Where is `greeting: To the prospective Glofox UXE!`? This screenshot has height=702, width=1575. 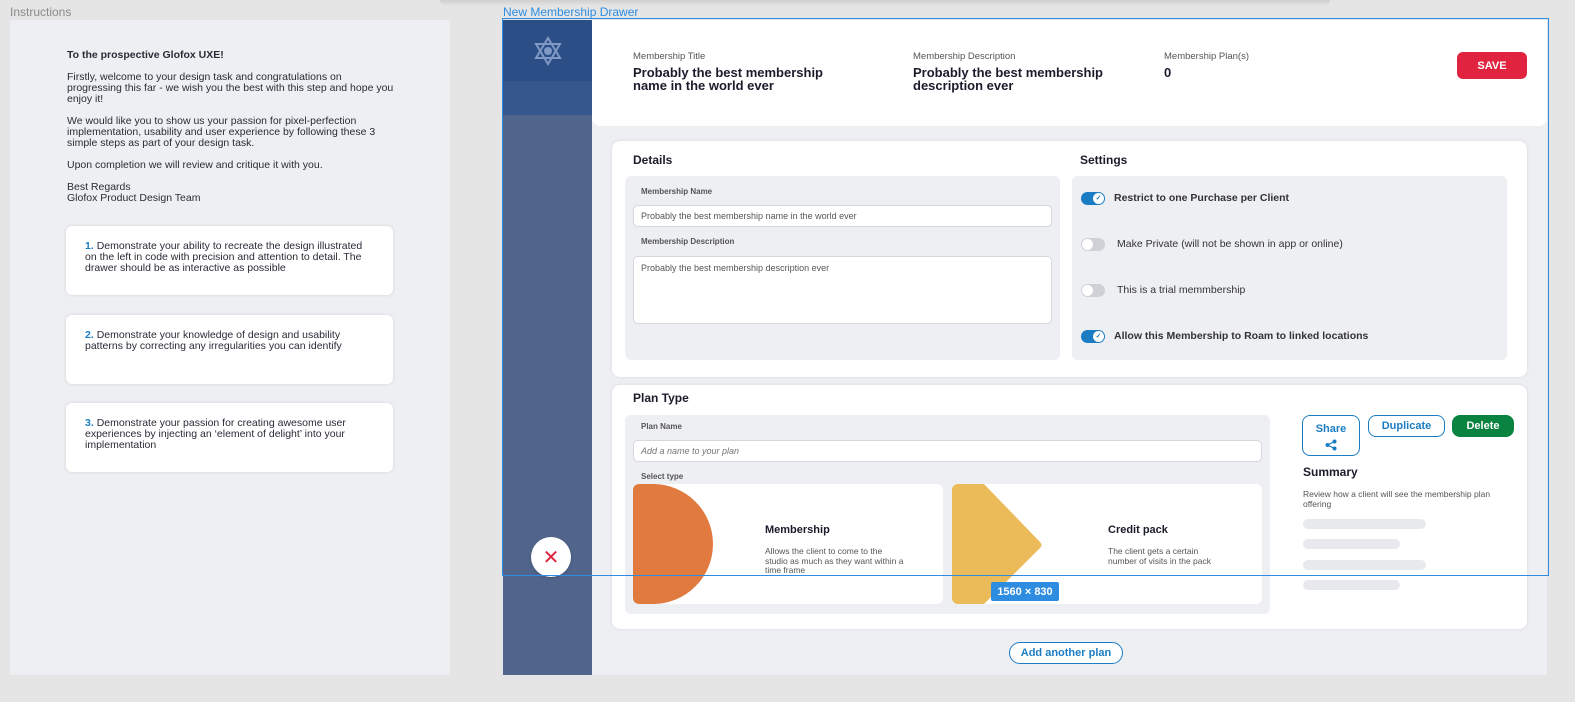 greeting: To the prospective Glofox UXE! is located at coordinates (145, 55).